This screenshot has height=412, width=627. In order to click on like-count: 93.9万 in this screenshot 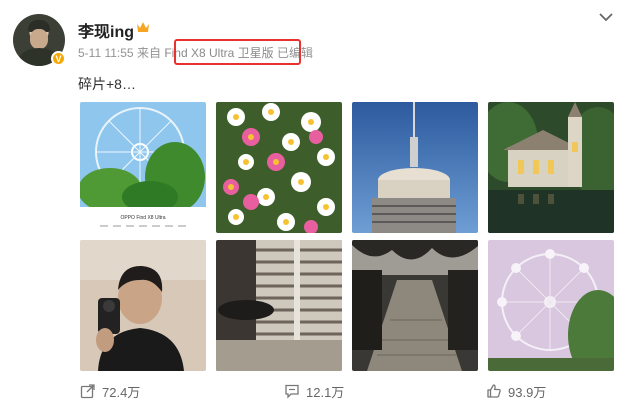, I will do `click(527, 392)`.